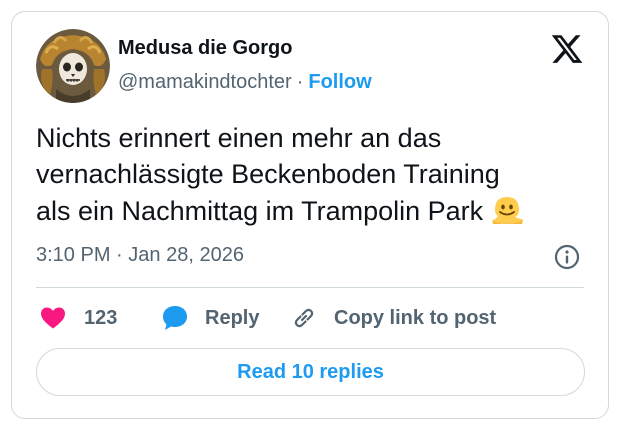 The image size is (620, 430). I want to click on tweet-date: Jan 28, 2026, so click(186, 255).